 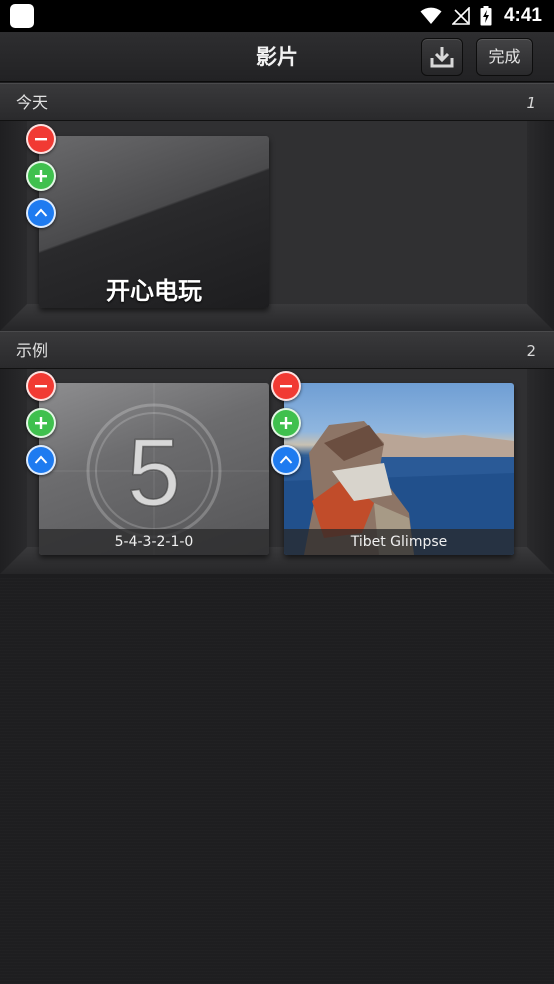 What do you see at coordinates (154, 291) in the screenshot?
I see `video-title: 开心电玩` at bounding box center [154, 291].